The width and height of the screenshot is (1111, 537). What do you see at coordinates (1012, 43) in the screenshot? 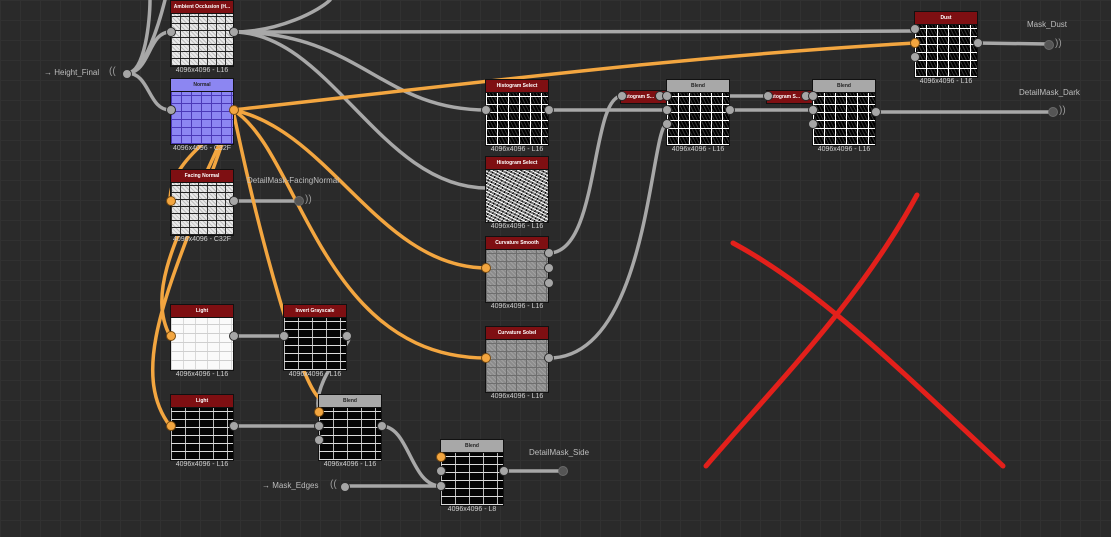
I see `wire-dust-out` at bounding box center [1012, 43].